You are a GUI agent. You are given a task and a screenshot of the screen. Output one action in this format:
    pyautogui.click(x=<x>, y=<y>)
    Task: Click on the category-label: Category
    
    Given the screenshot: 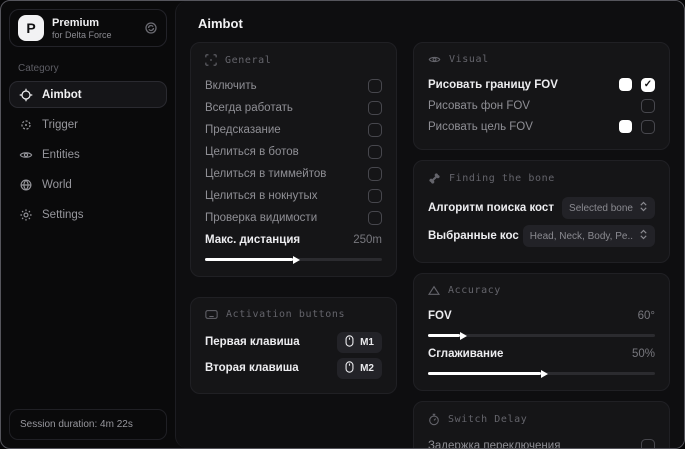 What is the action you would take?
    pyautogui.click(x=38, y=68)
    